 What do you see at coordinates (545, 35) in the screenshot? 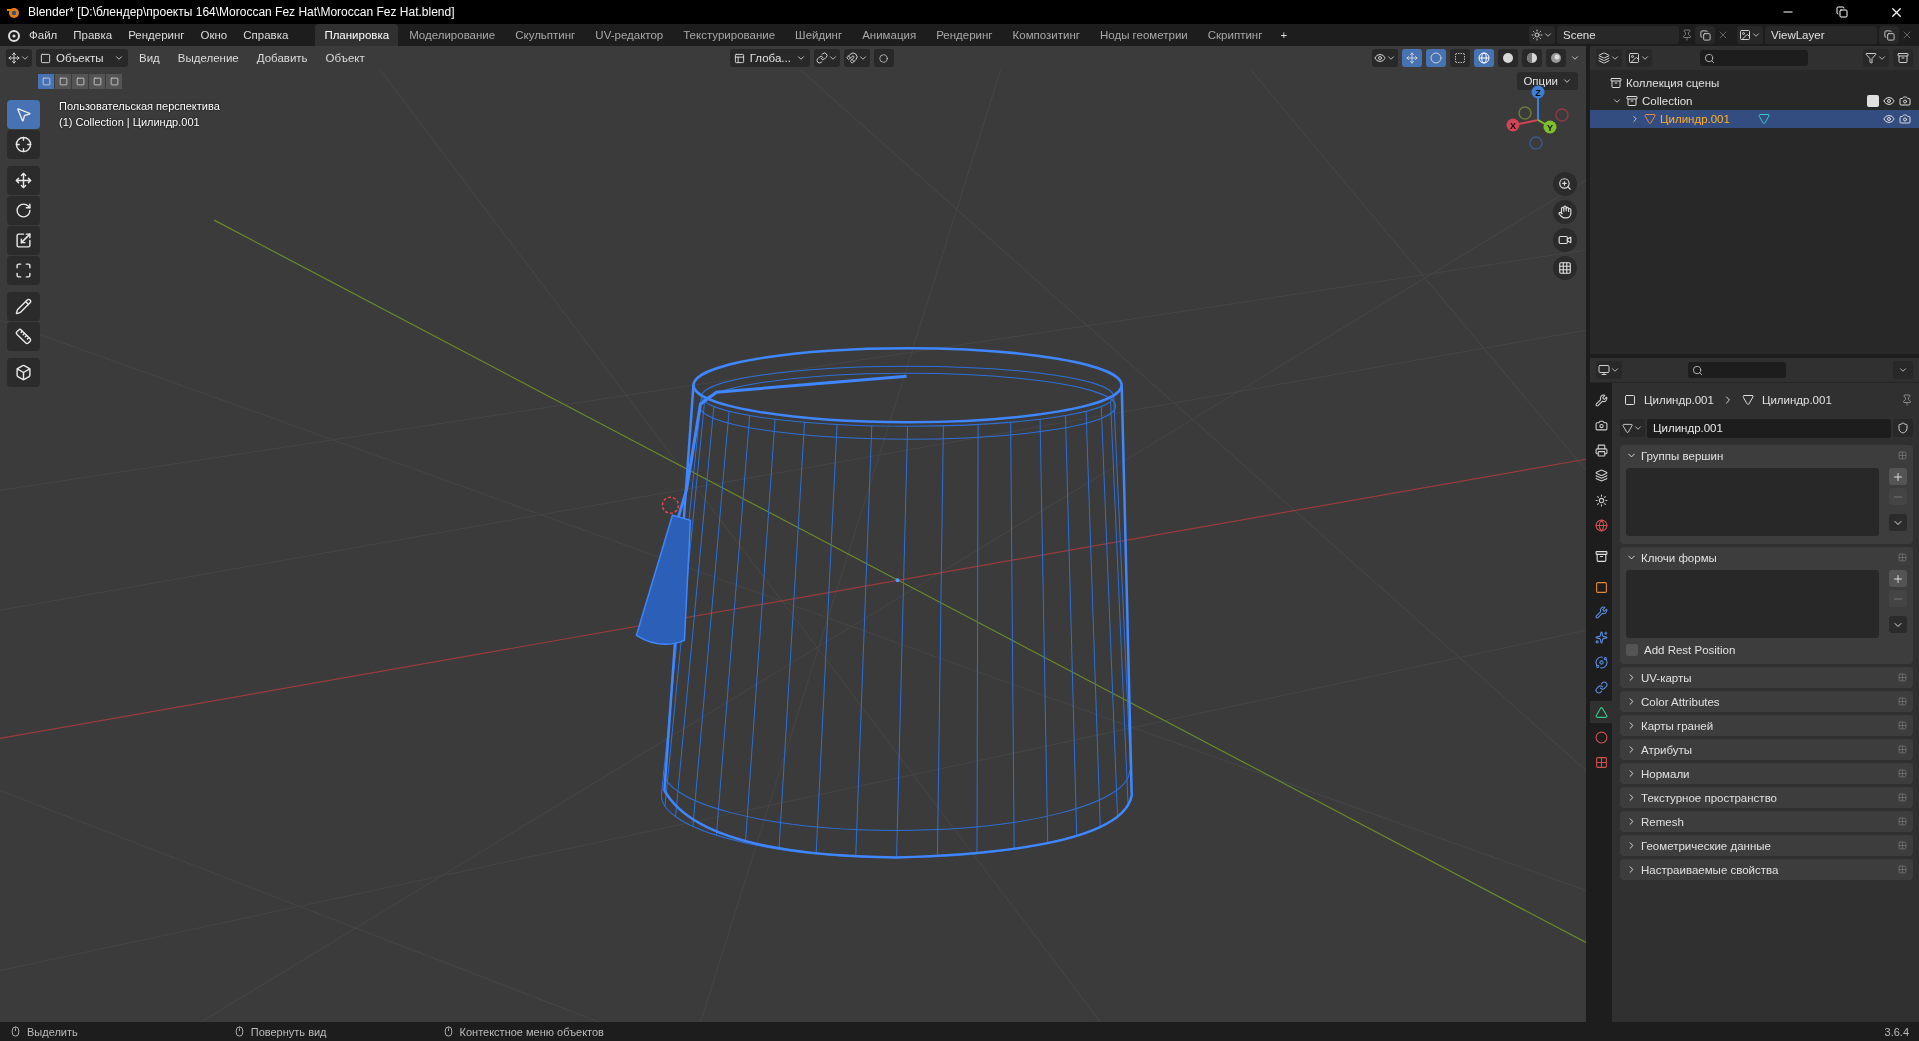
I see `workspace-tab: Скульптинг` at bounding box center [545, 35].